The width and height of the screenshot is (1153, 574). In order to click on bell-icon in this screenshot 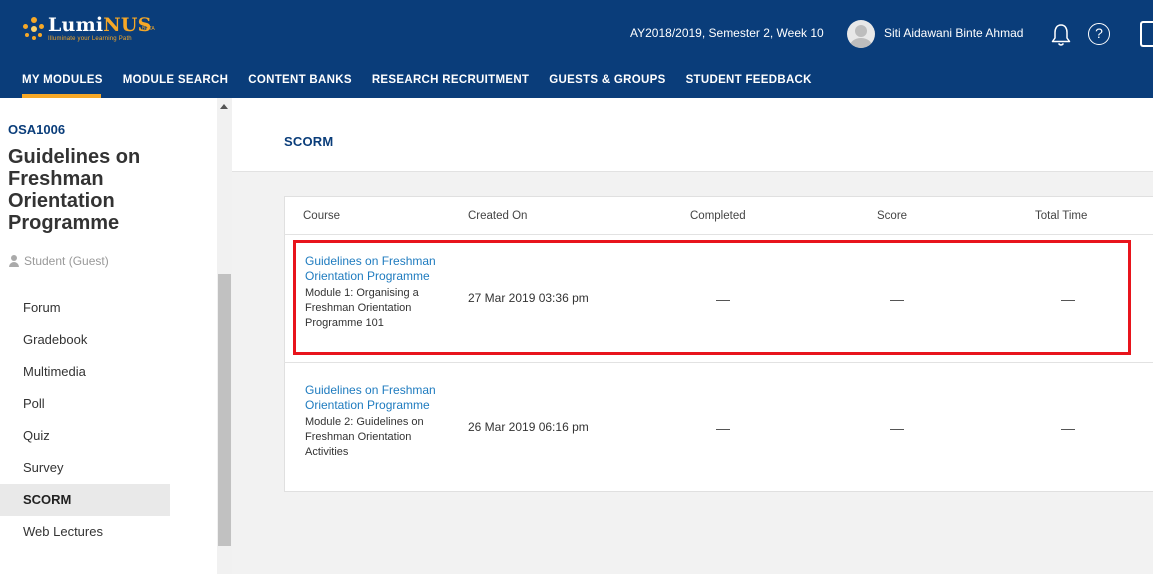, I will do `click(1061, 35)`.